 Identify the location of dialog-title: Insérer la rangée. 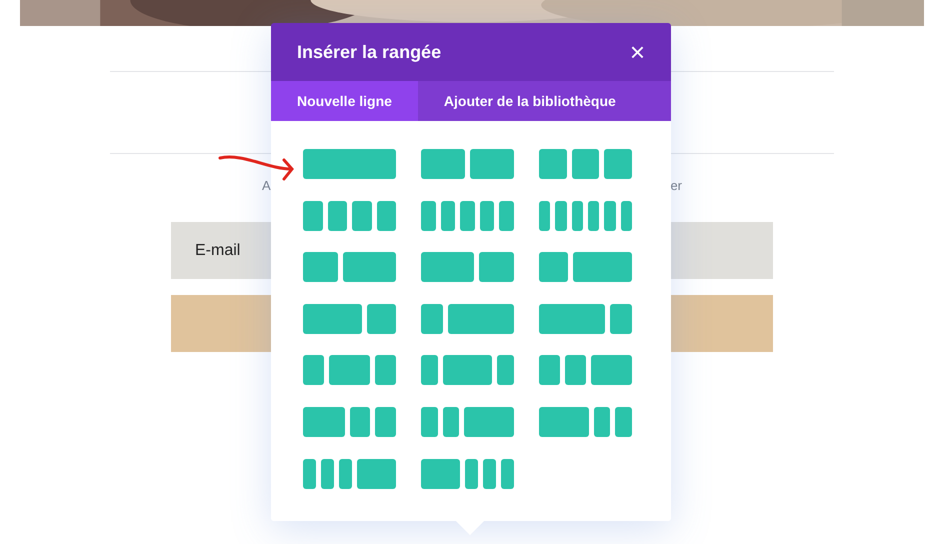
(369, 52).